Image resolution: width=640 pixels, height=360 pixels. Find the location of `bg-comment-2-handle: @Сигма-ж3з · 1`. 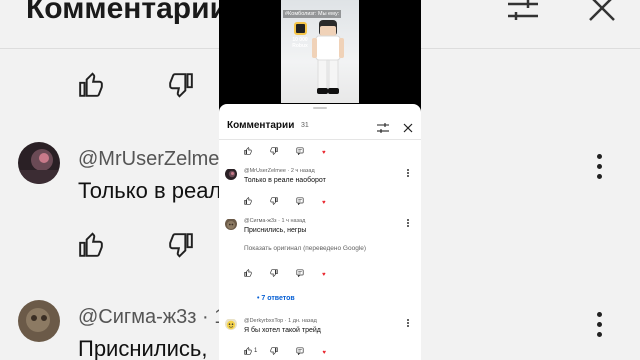

bg-comment-2-handle: @Сигма-ж3з · 1 is located at coordinates (152, 317).